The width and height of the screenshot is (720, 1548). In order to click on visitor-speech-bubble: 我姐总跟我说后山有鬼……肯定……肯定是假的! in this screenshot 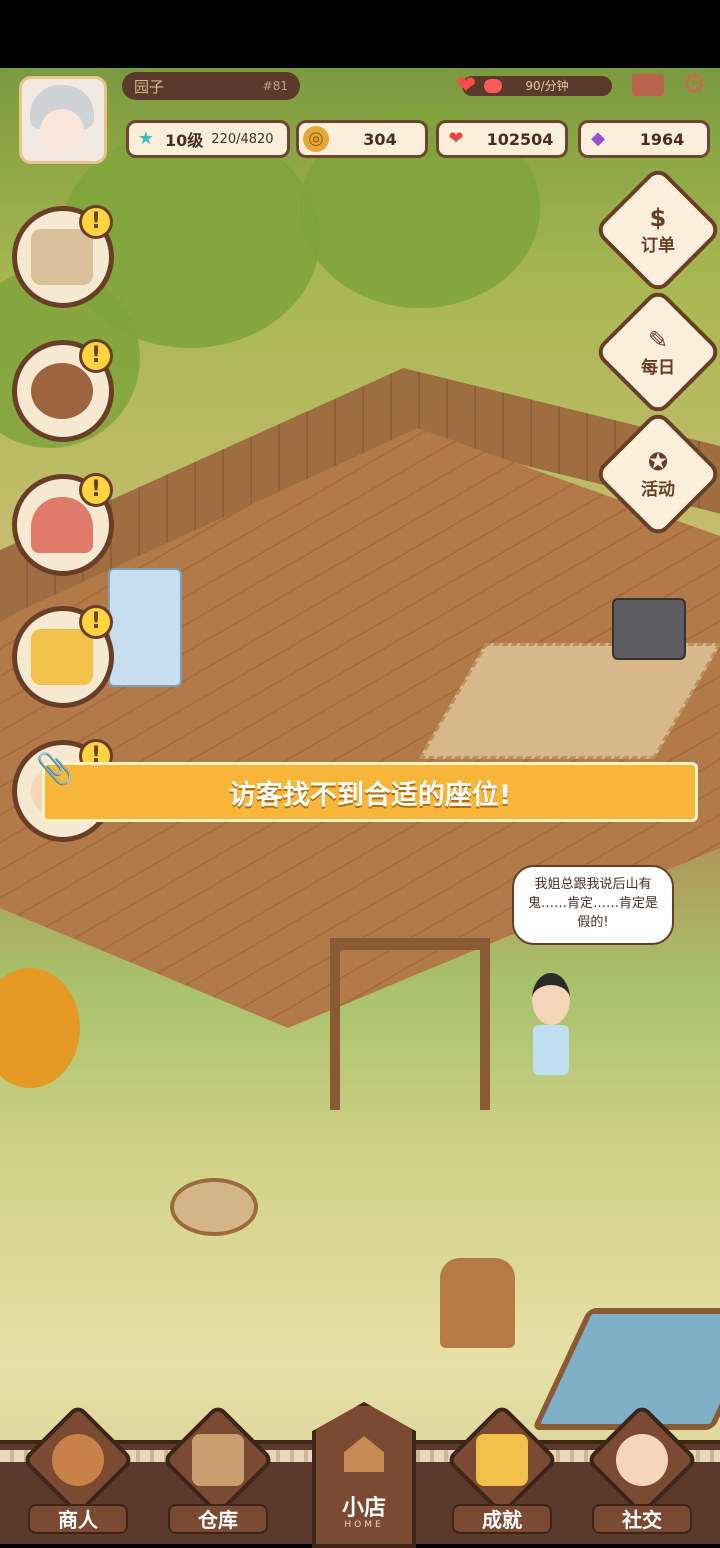, I will do `click(593, 905)`.